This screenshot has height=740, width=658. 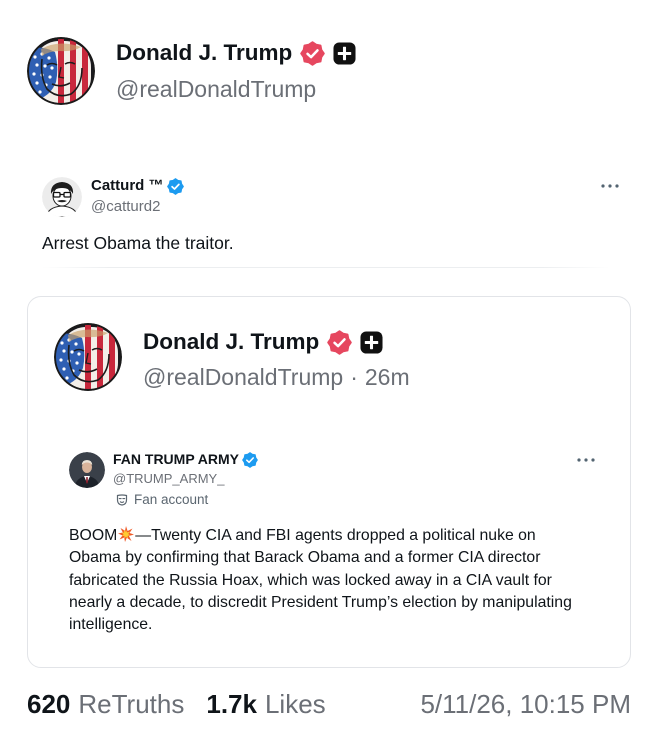 I want to click on retruths-stat: 620 ReTruths, so click(x=105, y=704).